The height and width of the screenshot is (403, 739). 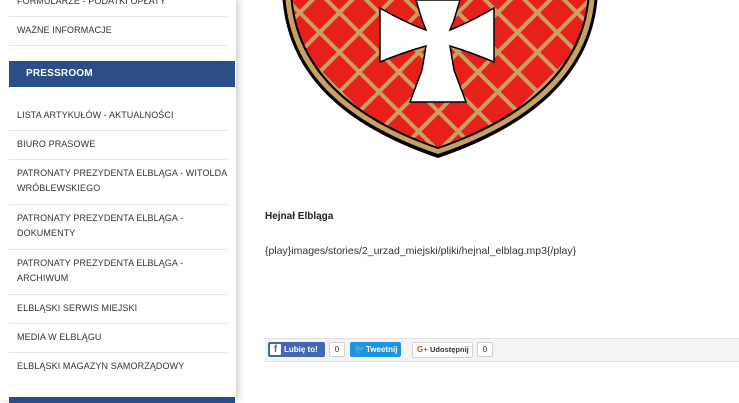 I want to click on sidebar-item-wazne-informacje: WAŻNE INFORMACJE, so click(x=123, y=30).